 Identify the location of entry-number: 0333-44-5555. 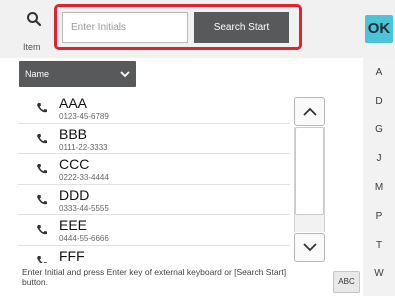
(84, 208).